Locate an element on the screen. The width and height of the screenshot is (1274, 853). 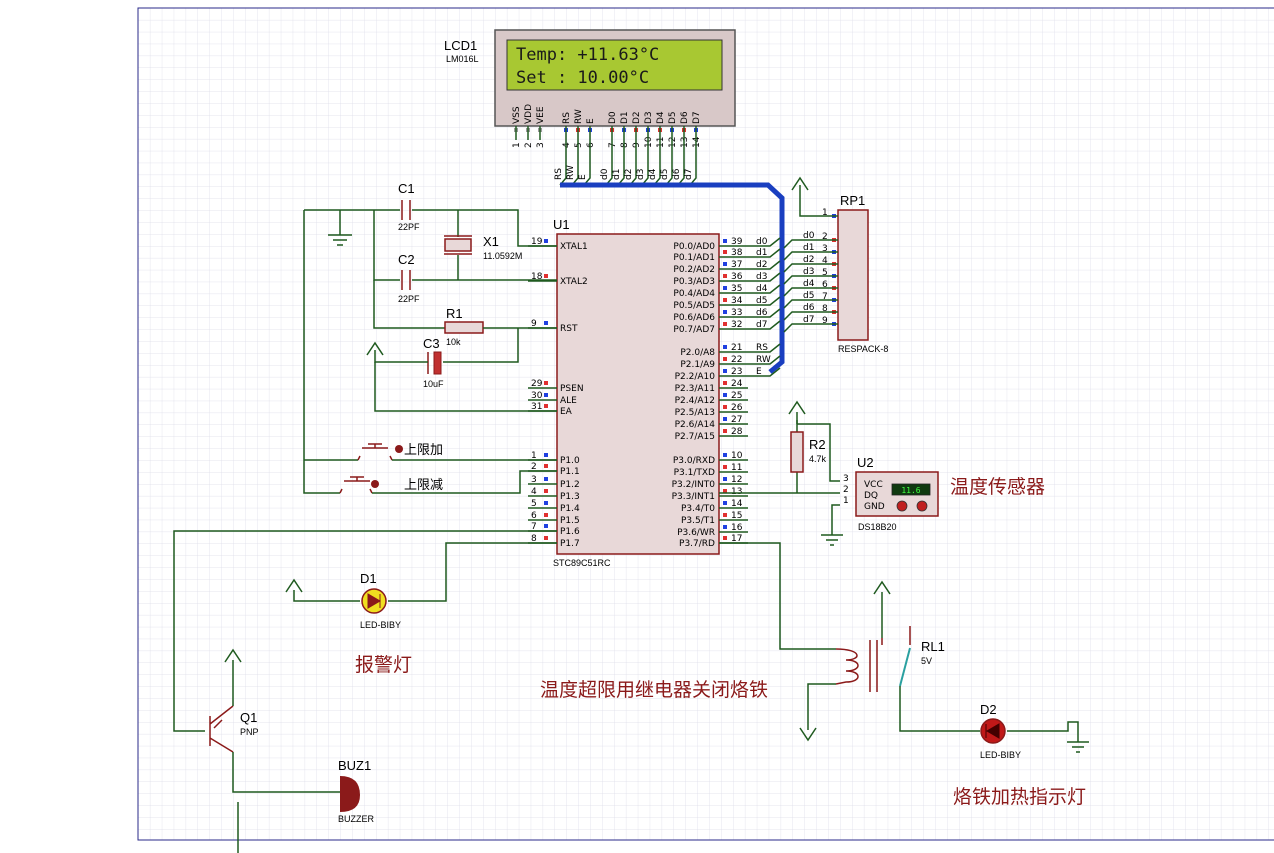
mcu-left-pin-name: XTAL1 is located at coordinates (574, 247).